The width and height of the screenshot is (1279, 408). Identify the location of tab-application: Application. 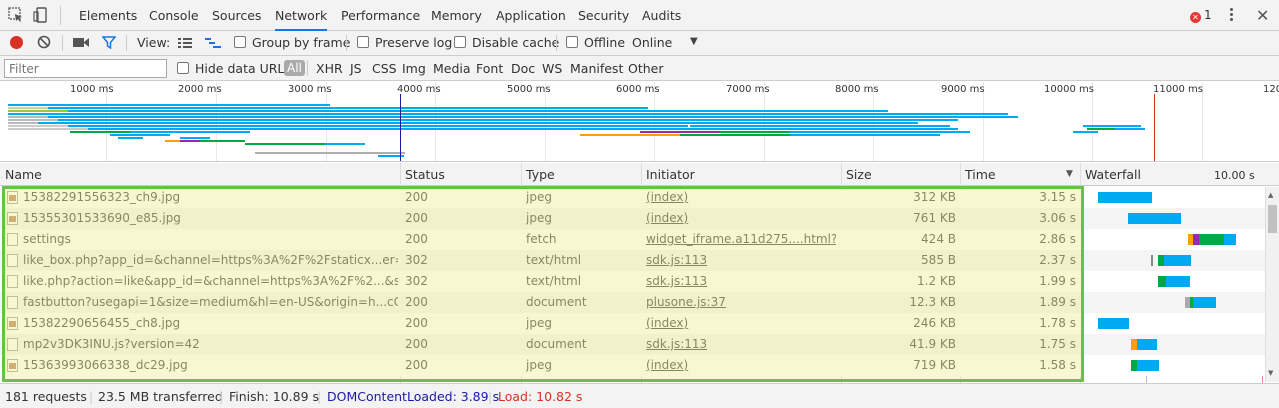
(531, 15).